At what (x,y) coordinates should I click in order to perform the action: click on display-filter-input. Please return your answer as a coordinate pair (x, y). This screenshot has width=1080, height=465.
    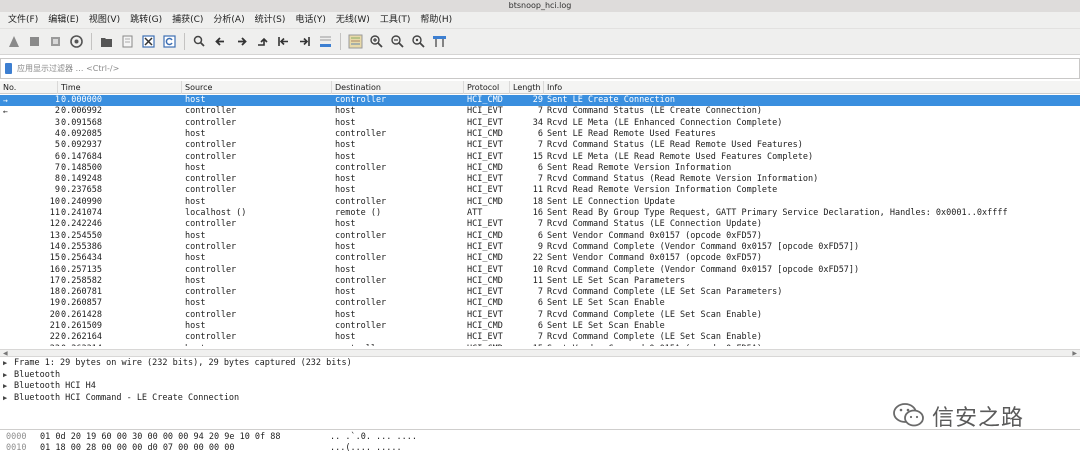
    Looking at the image, I should click on (217, 68).